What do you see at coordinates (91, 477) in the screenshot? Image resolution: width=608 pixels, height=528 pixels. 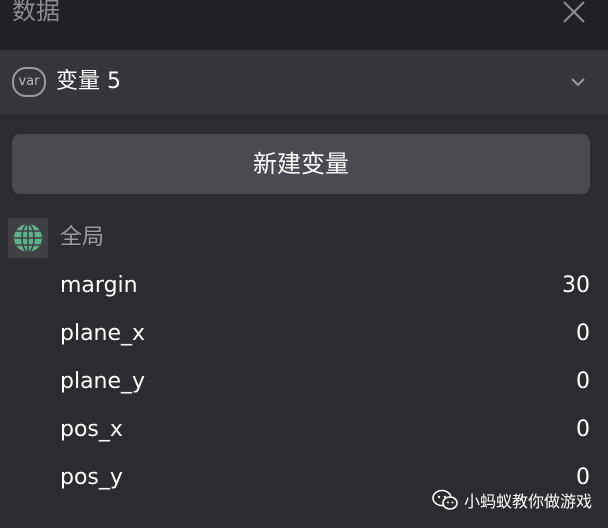 I see `variable-name: pos_y` at bounding box center [91, 477].